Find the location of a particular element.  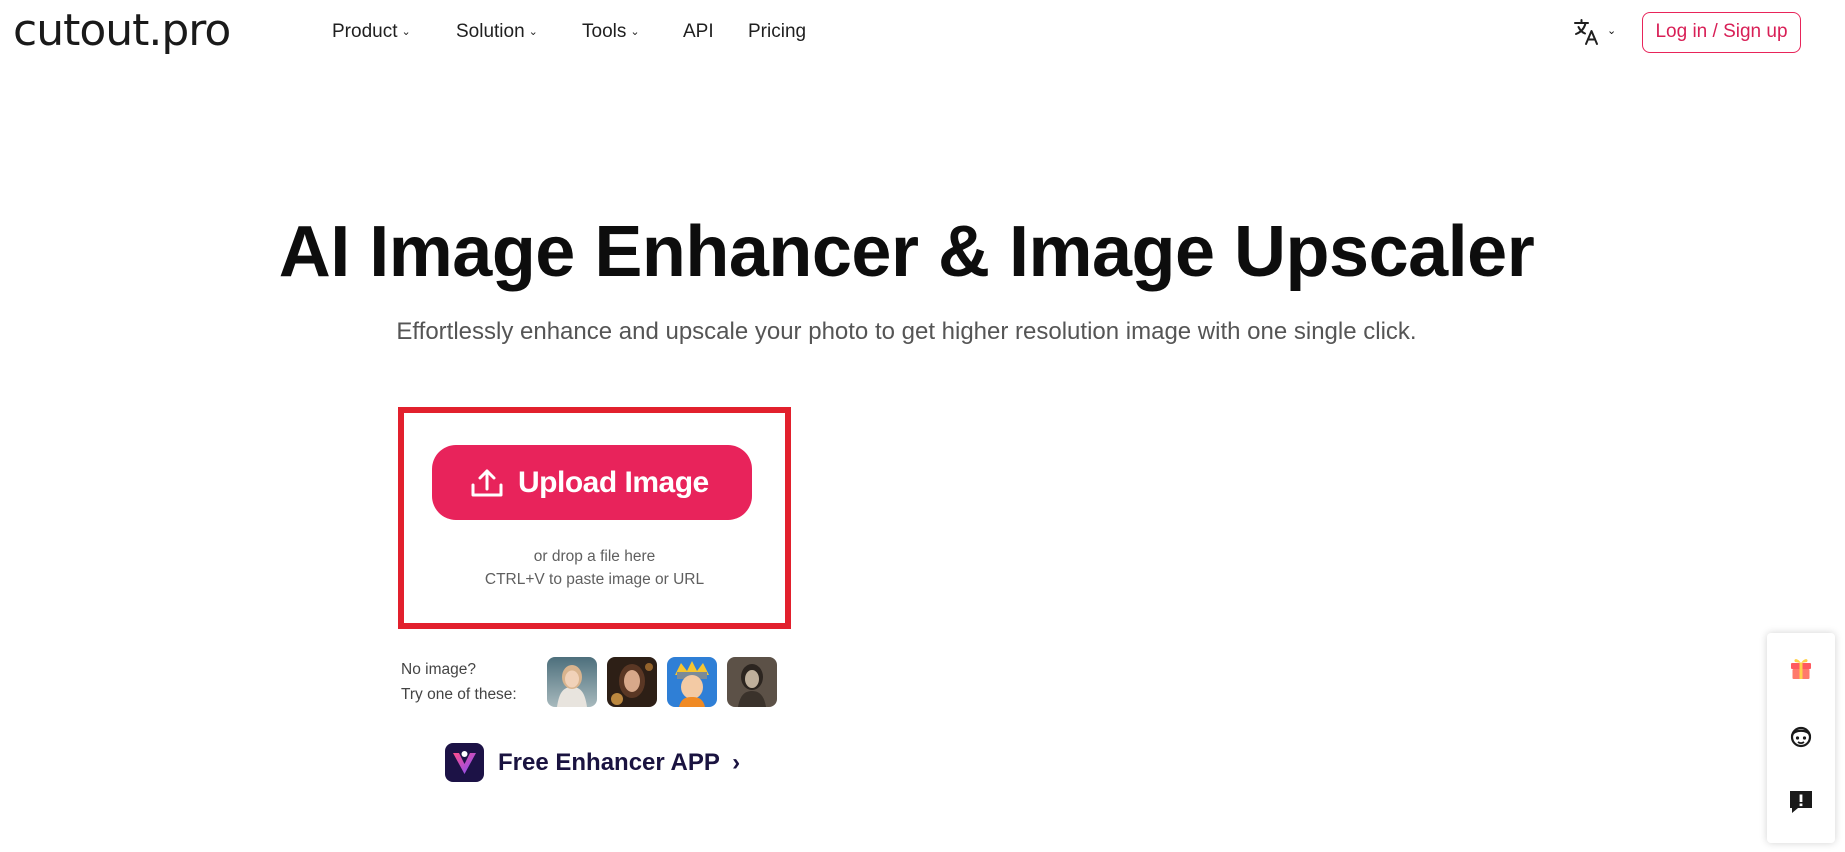

upload-image-button: Upload Image is located at coordinates (592, 482).